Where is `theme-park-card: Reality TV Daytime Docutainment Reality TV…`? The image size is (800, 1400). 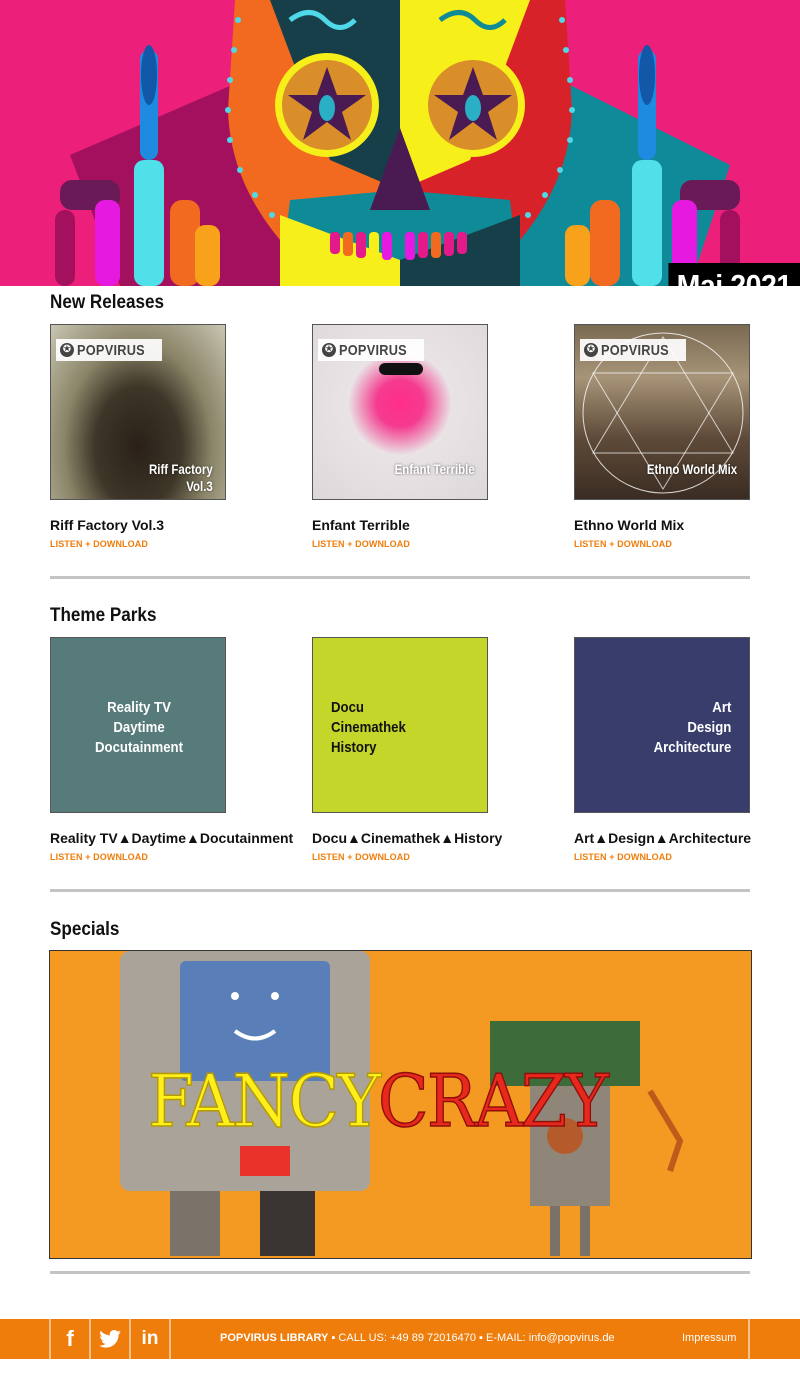 theme-park-card: Reality TV Daytime Docutainment Reality TV… is located at coordinates (181, 751).